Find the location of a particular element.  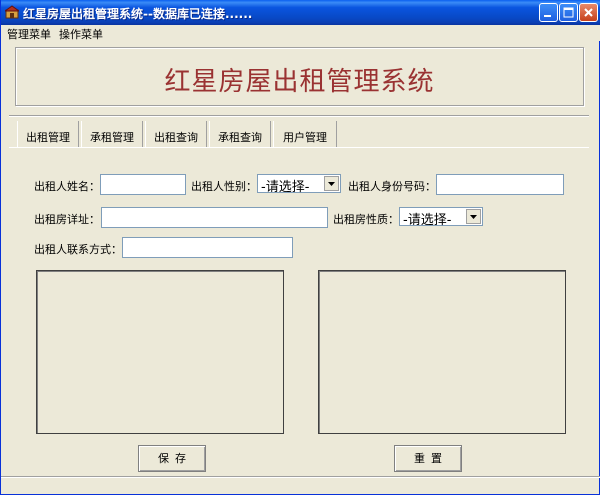

menu-operate: 操作菜单 is located at coordinates (81, 34).